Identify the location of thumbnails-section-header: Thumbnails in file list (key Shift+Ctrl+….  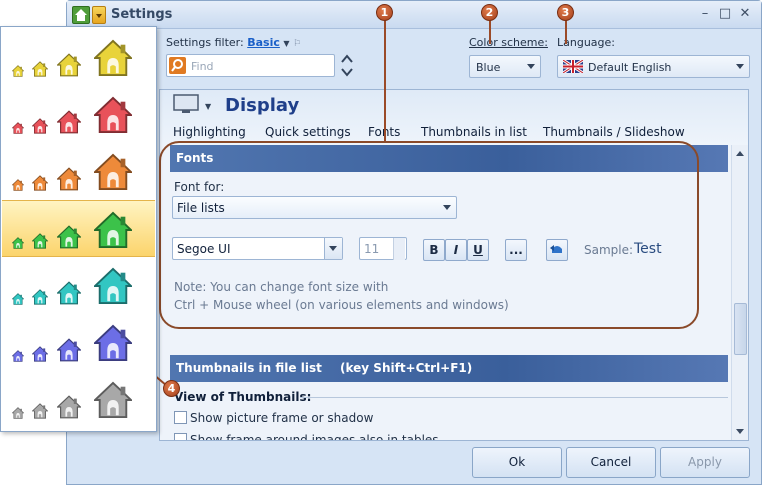
(449, 368).